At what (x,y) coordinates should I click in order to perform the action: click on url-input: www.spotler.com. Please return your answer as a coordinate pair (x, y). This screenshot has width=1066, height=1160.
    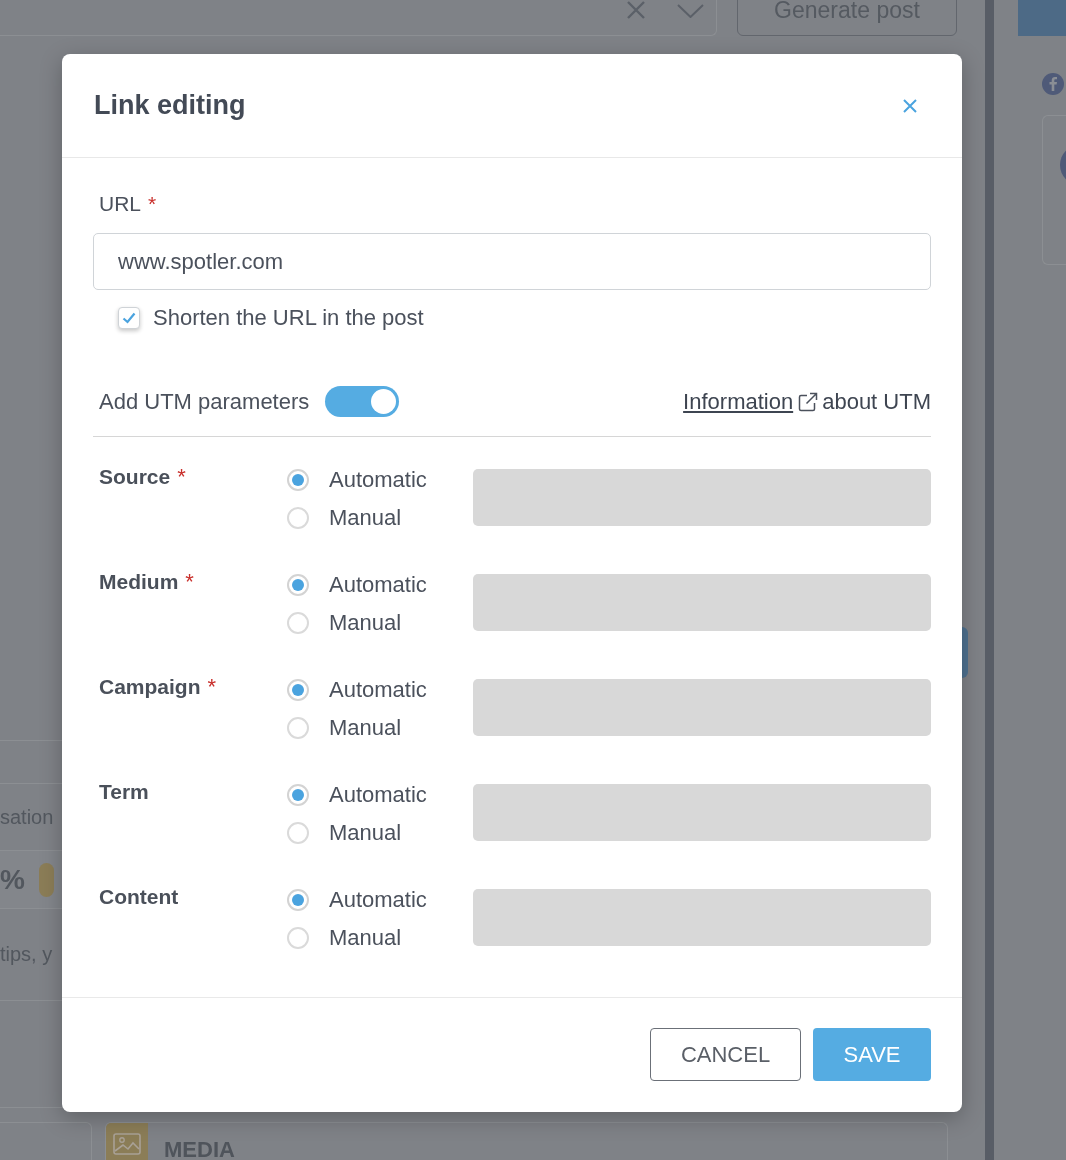
    Looking at the image, I should click on (512, 261).